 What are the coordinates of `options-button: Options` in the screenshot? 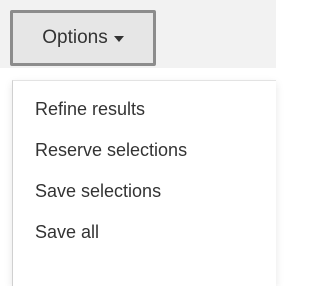 It's located at (83, 38).